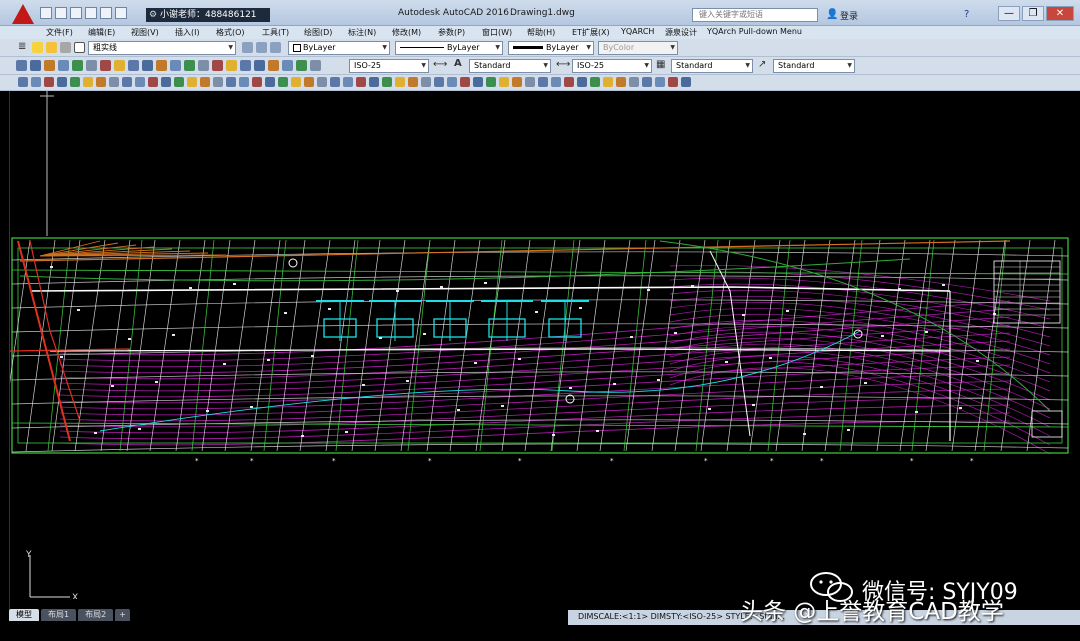  What do you see at coordinates (458, 63) in the screenshot?
I see `textstyle-icon: A` at bounding box center [458, 63].